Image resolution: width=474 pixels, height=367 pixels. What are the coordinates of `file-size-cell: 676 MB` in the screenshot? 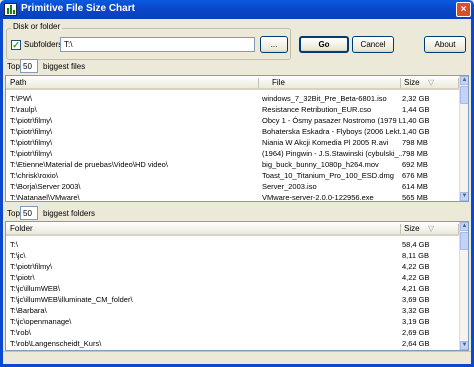 It's located at (415, 175).